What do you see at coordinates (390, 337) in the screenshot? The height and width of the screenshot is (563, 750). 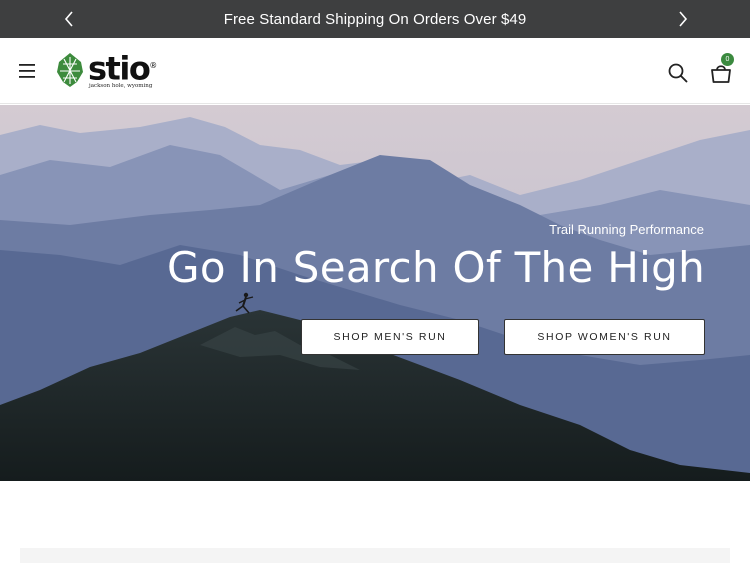 I see `shop-mens-run-button: SHOP MEN'S RUN` at bounding box center [390, 337].